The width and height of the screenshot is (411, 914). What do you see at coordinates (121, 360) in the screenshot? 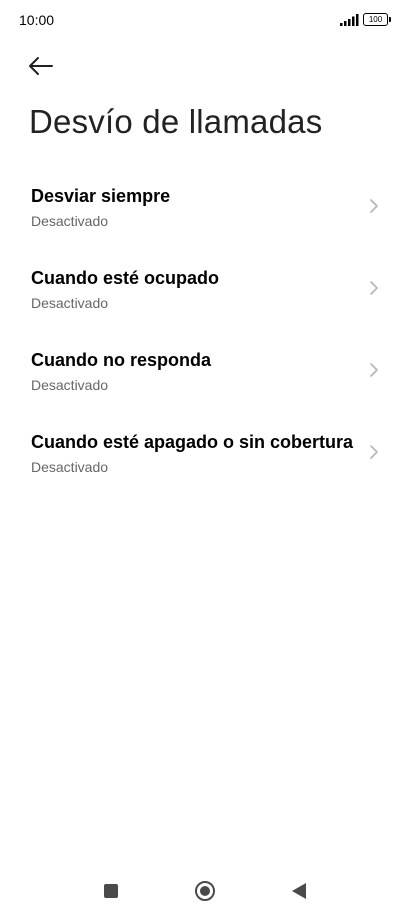
I see `setting-title: Cuando no responda` at bounding box center [121, 360].